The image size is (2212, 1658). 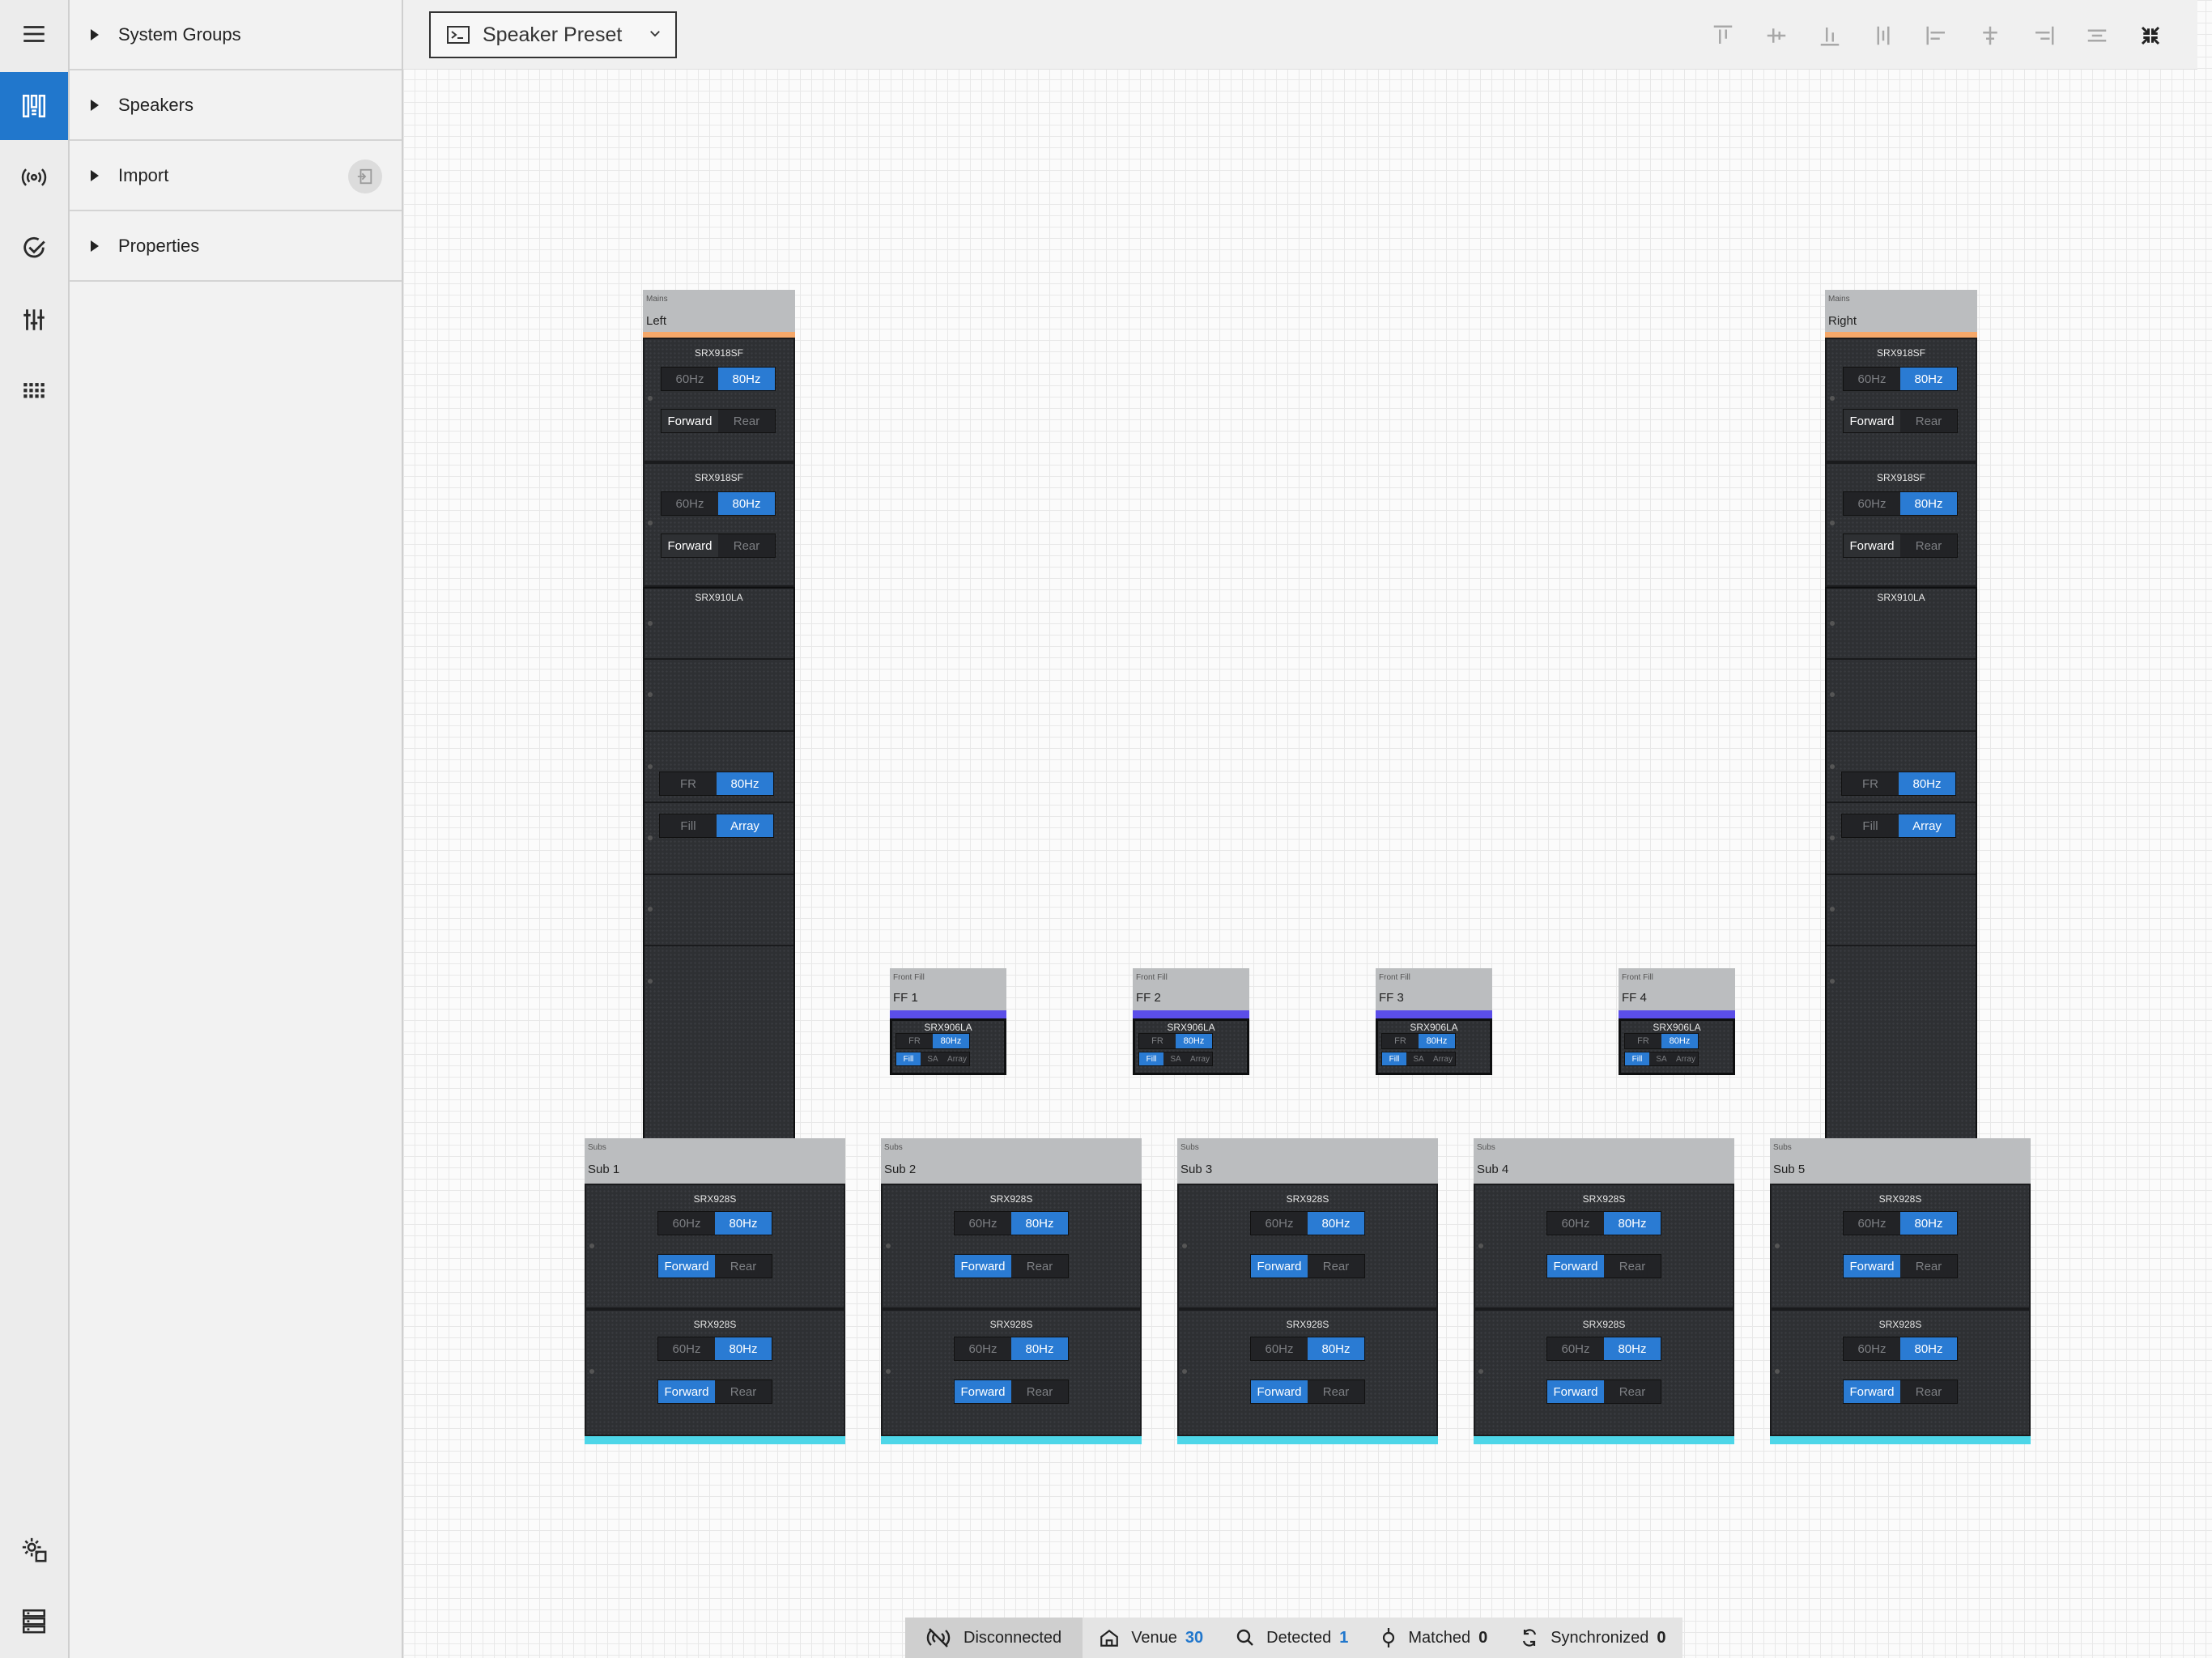 I want to click on speaker-preset-dropdown: Speaker Preset, so click(x=553, y=34).